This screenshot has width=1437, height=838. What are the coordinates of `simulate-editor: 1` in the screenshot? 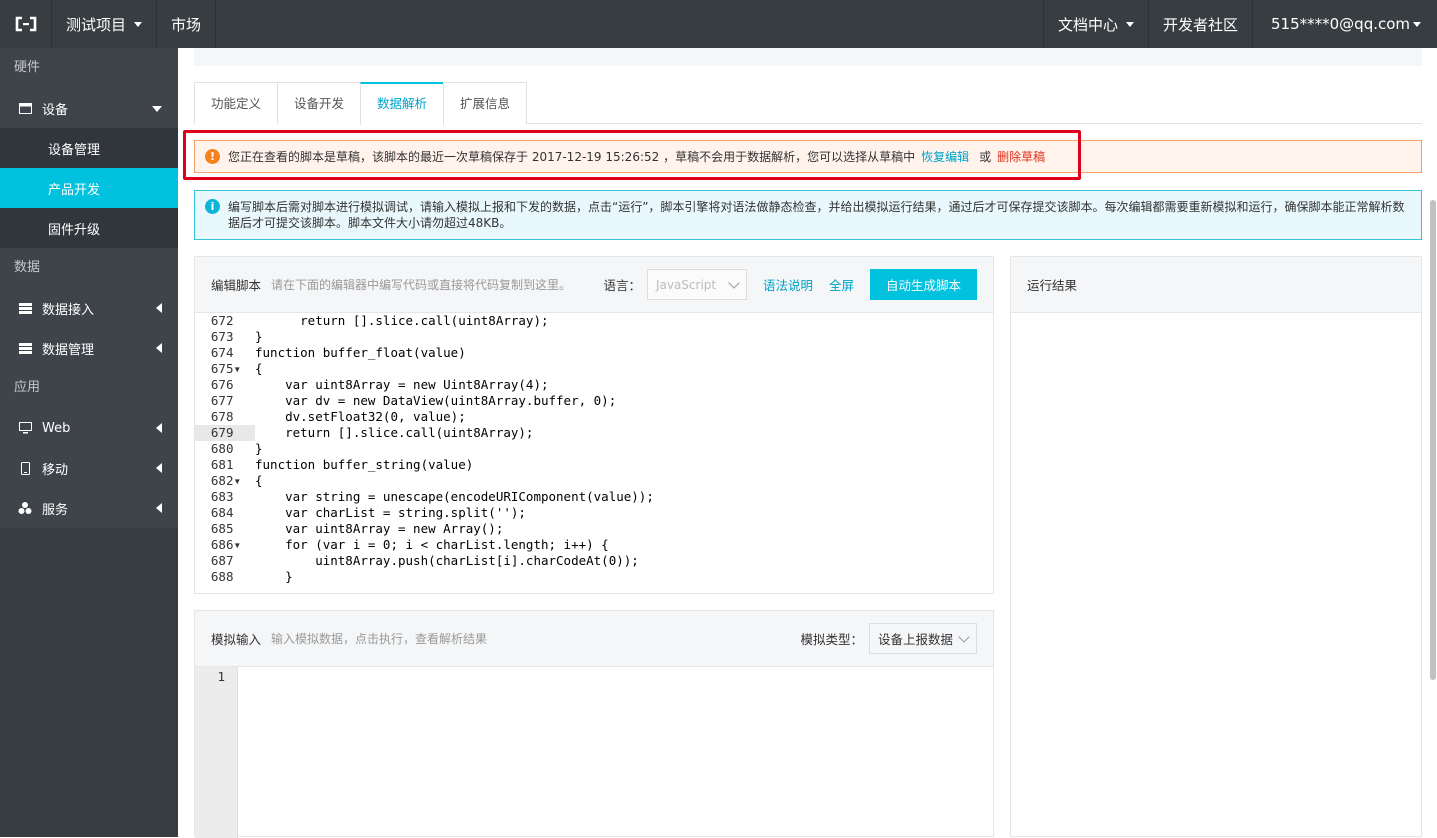 It's located at (594, 752).